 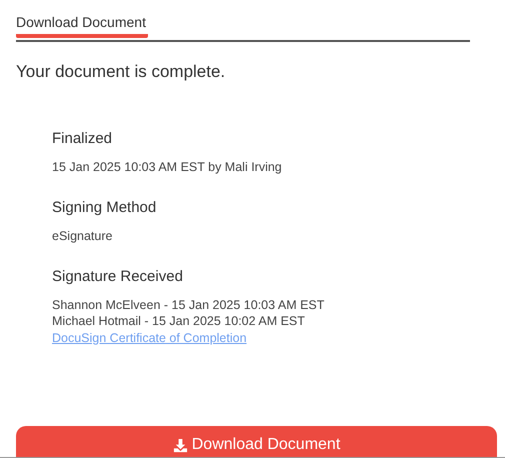 I want to click on detail-text: Shannon McElveen - 15 Jan 2025 10:03 AM EST, so click(x=189, y=305).